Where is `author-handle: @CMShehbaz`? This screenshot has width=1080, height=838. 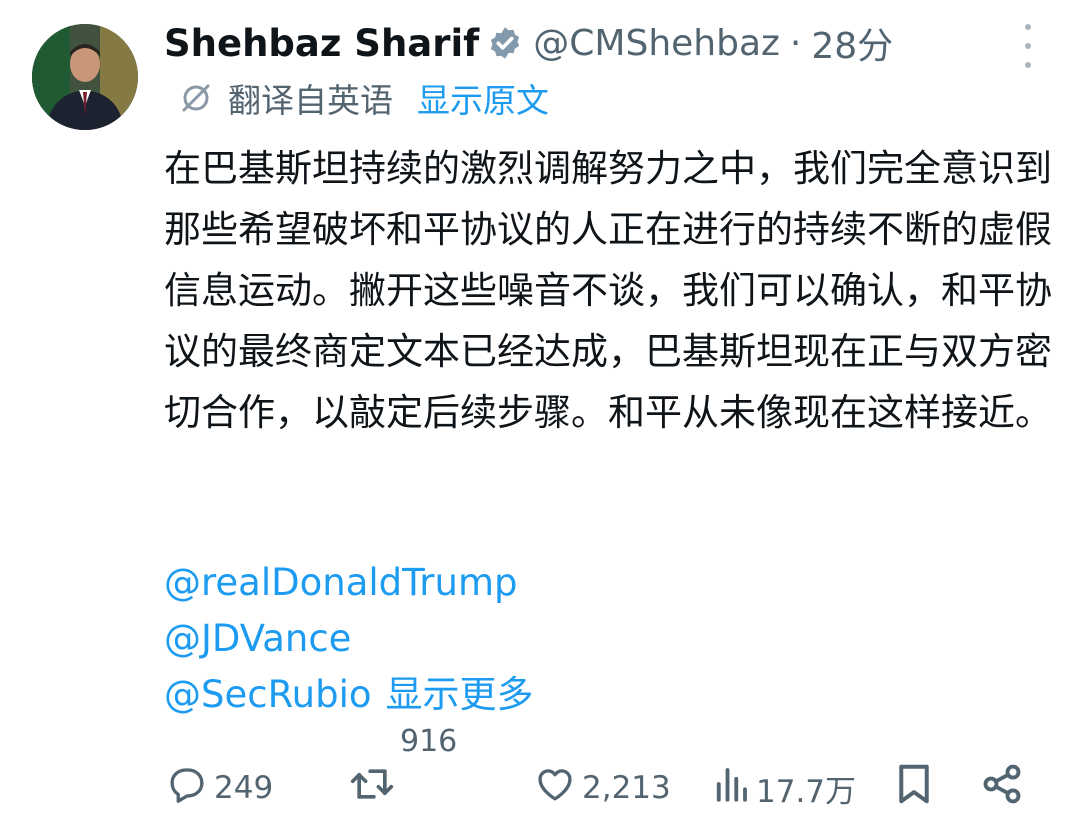 author-handle: @CMShehbaz is located at coordinates (656, 43).